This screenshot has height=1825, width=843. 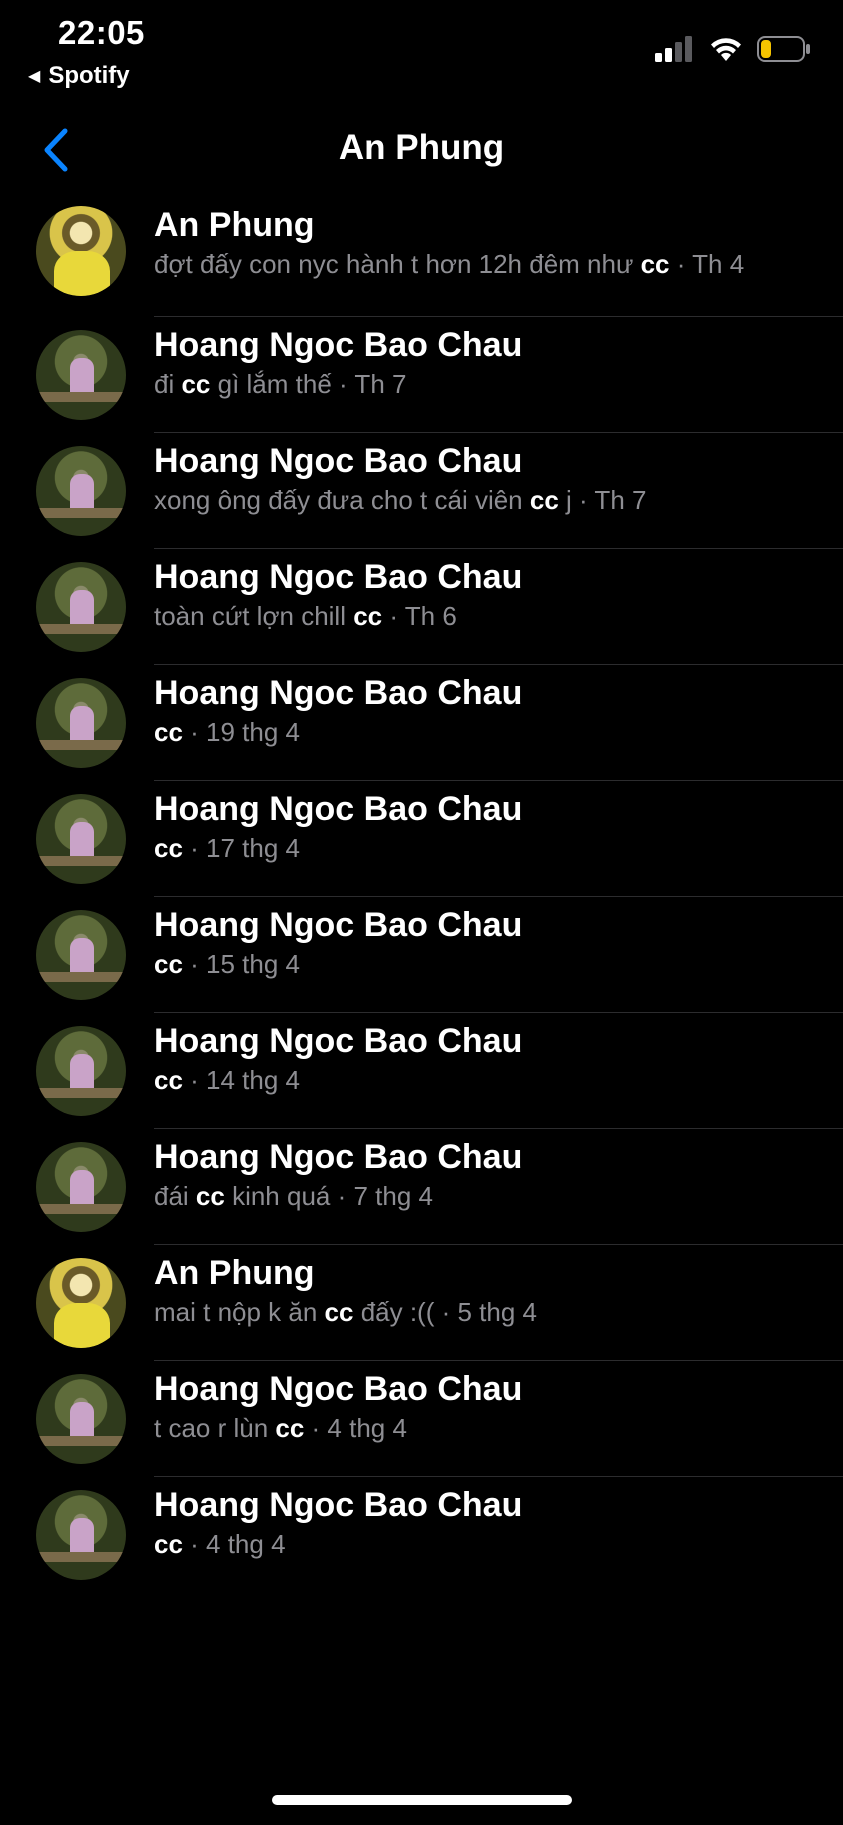 I want to click on page-title: An Phung, so click(x=421, y=147).